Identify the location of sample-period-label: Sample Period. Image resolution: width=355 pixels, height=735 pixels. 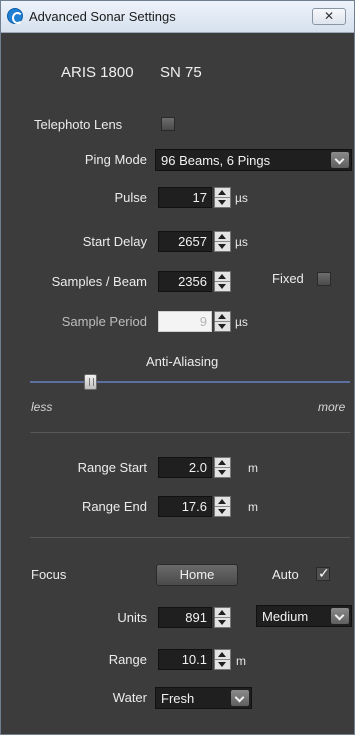
(104, 321).